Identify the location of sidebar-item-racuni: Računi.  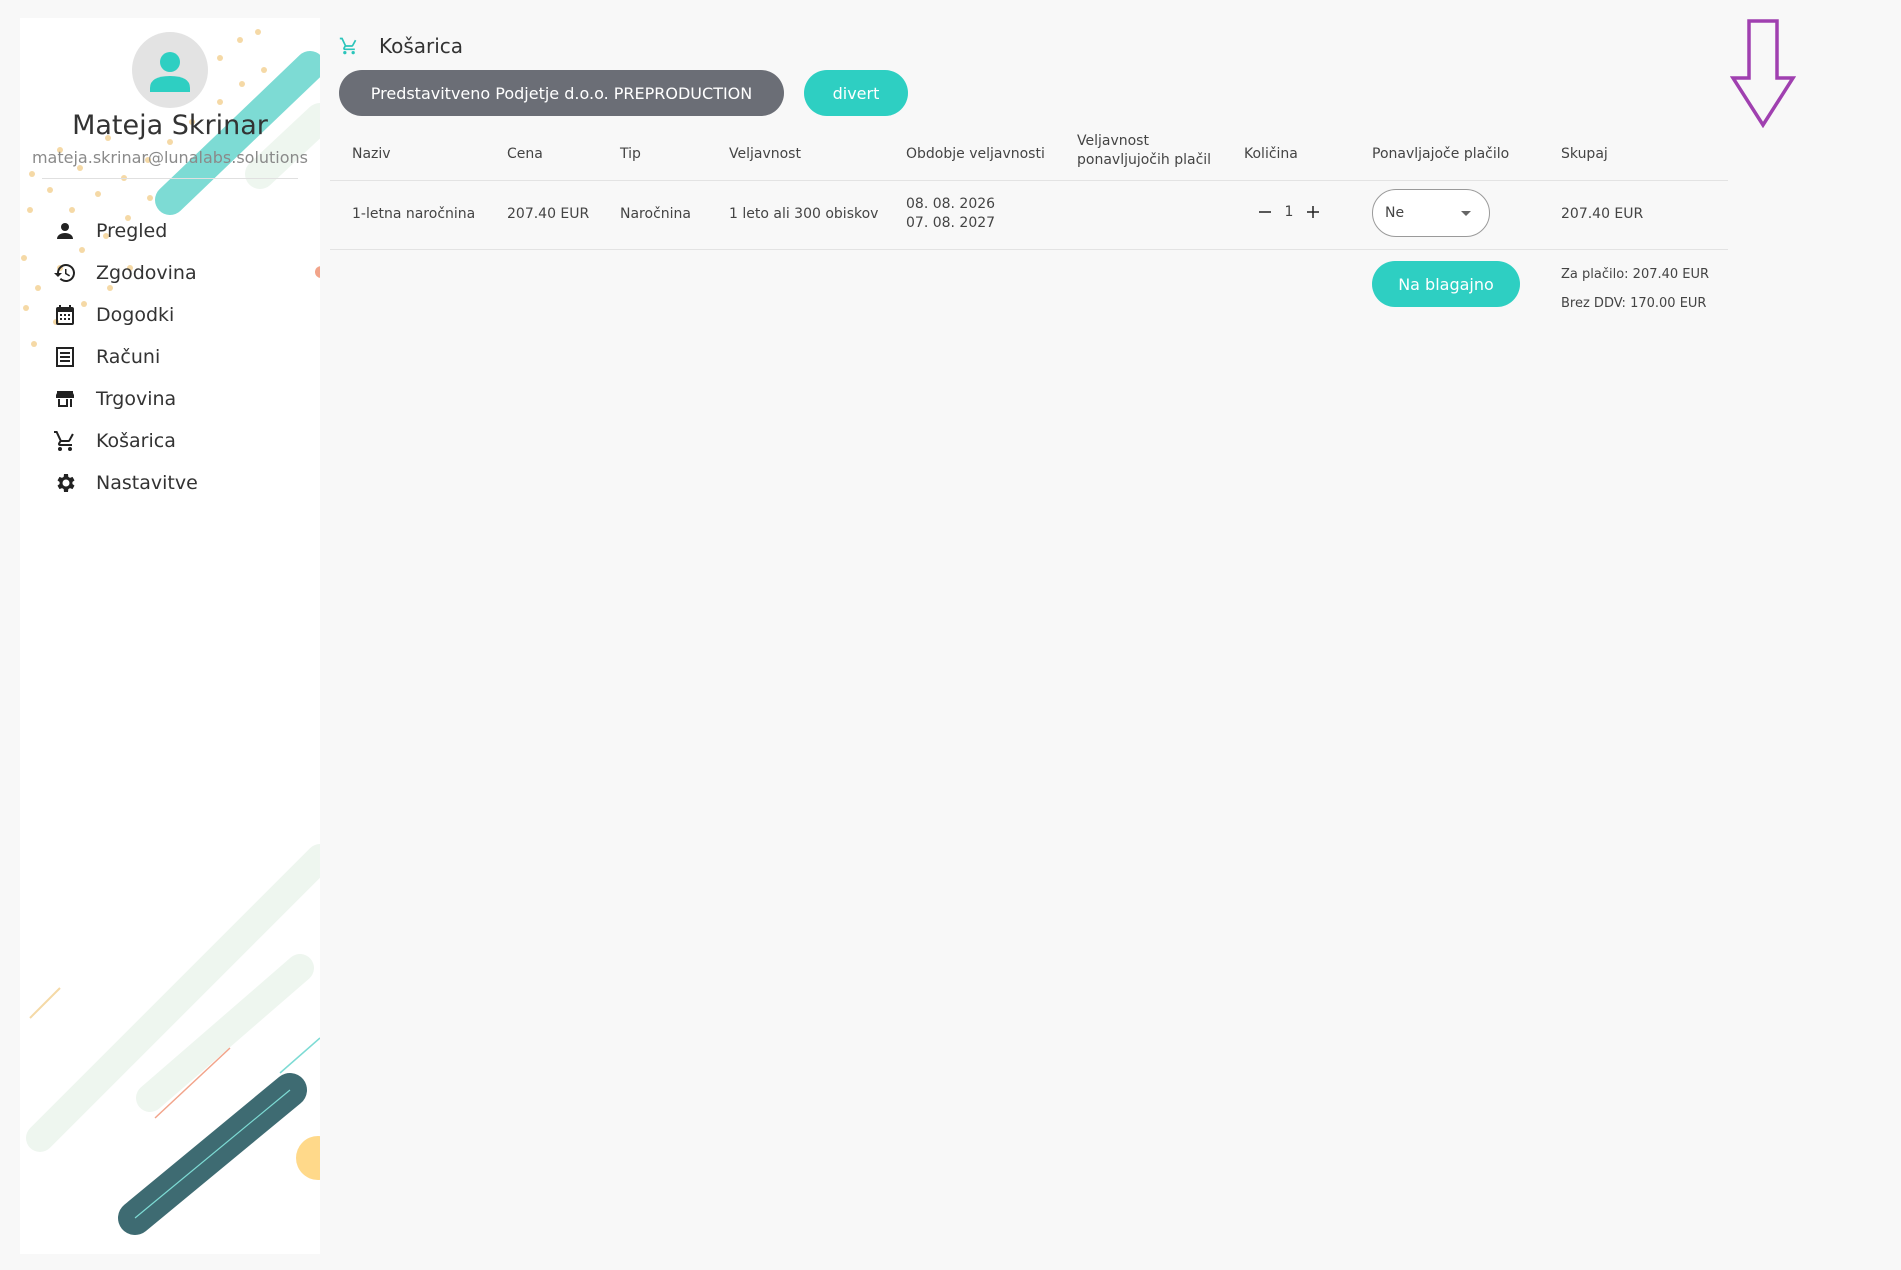
(182, 357).